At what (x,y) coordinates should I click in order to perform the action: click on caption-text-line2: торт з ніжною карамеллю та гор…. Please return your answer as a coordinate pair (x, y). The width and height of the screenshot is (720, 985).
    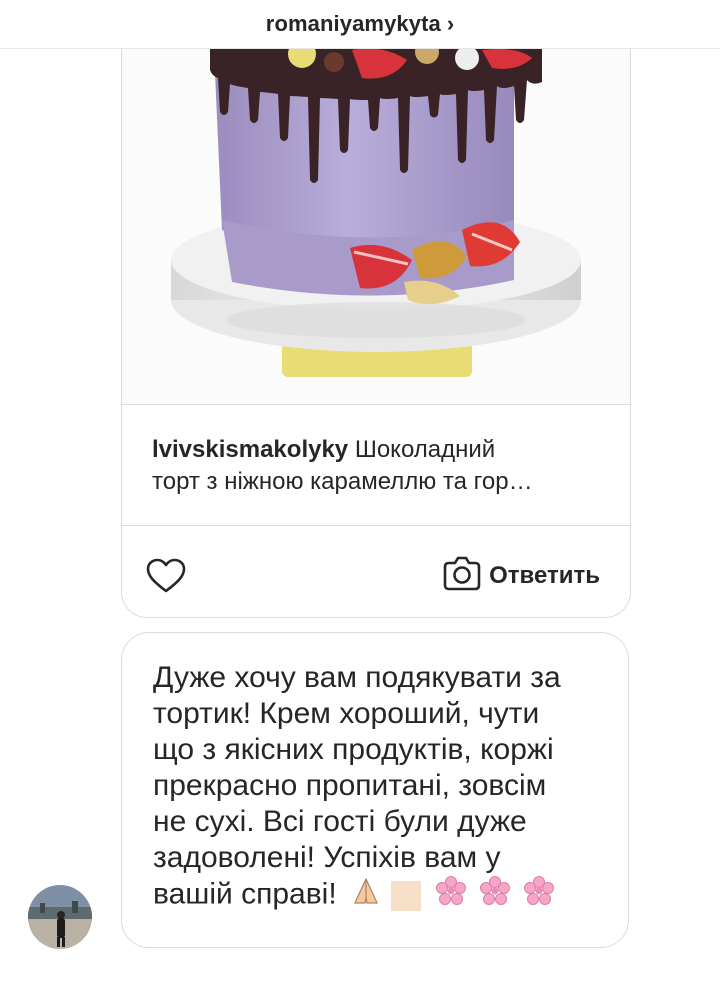
    Looking at the image, I should click on (342, 481).